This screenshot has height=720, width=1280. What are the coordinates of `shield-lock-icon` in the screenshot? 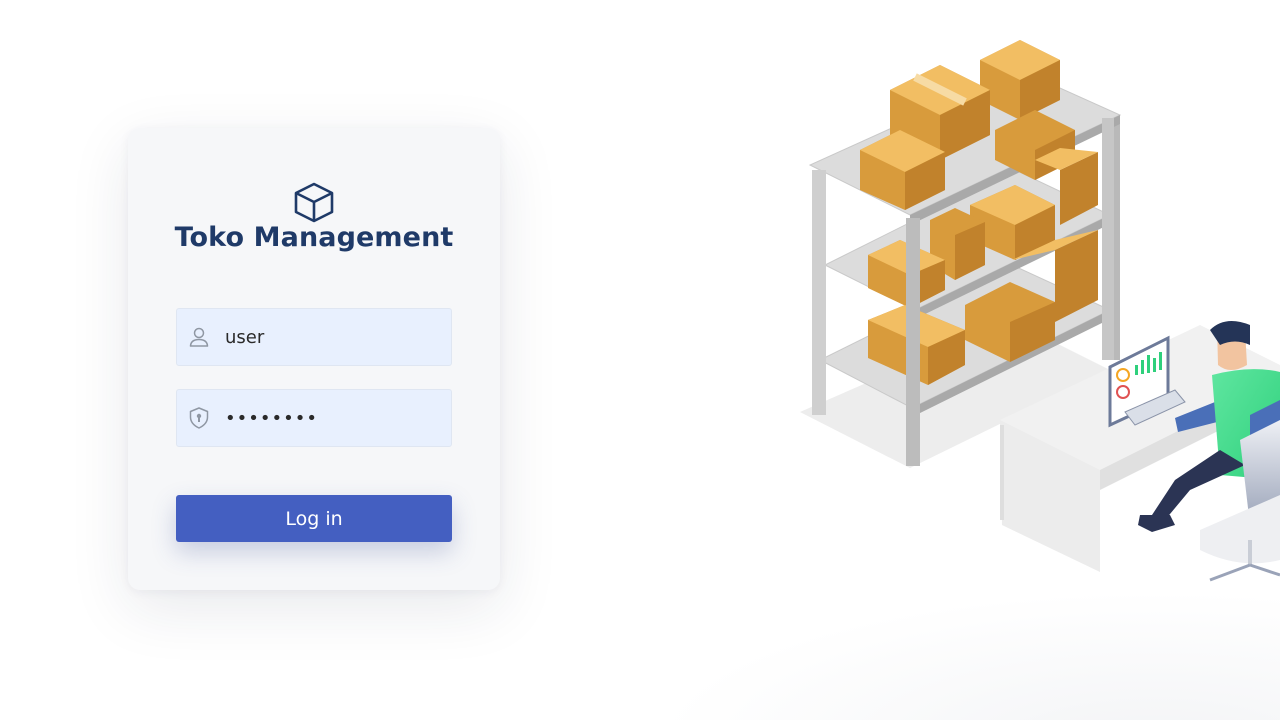 It's located at (199, 418).